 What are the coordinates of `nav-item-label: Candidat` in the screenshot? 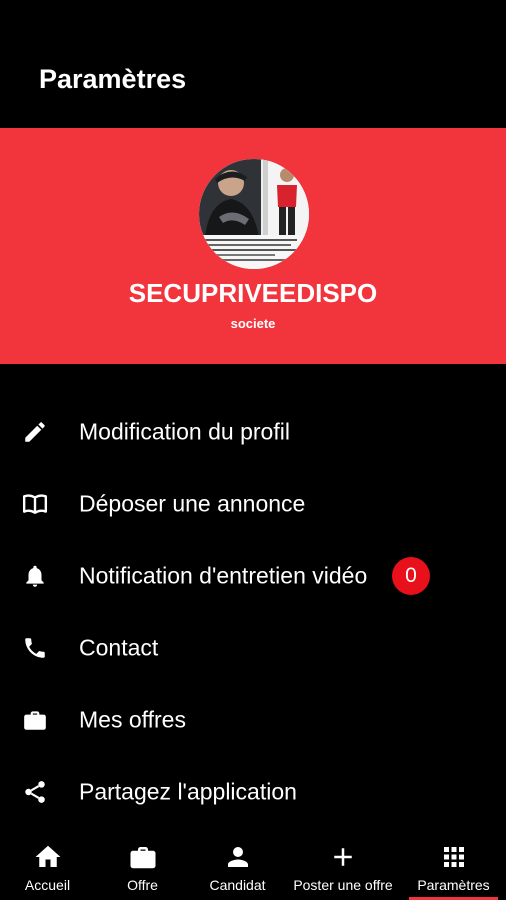 It's located at (237, 885).